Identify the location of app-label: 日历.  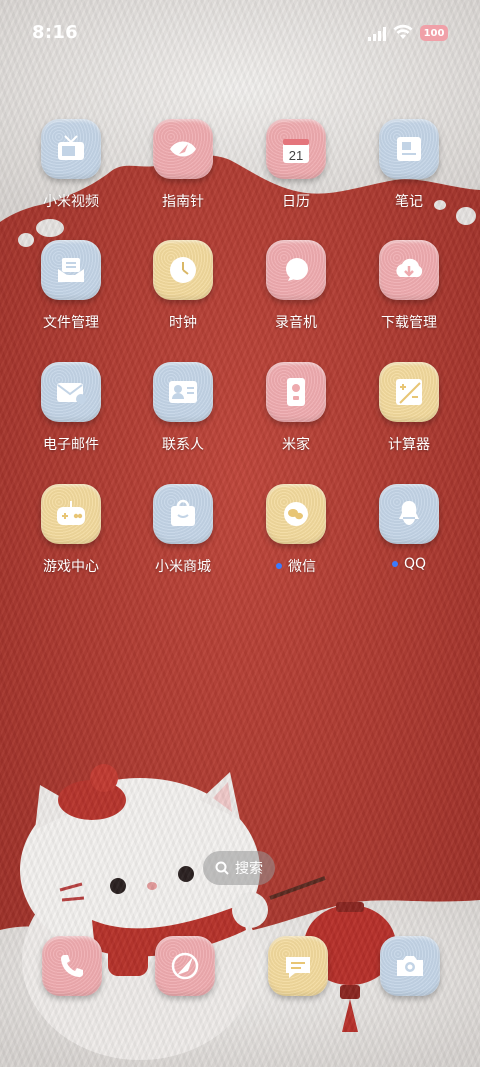
(296, 201).